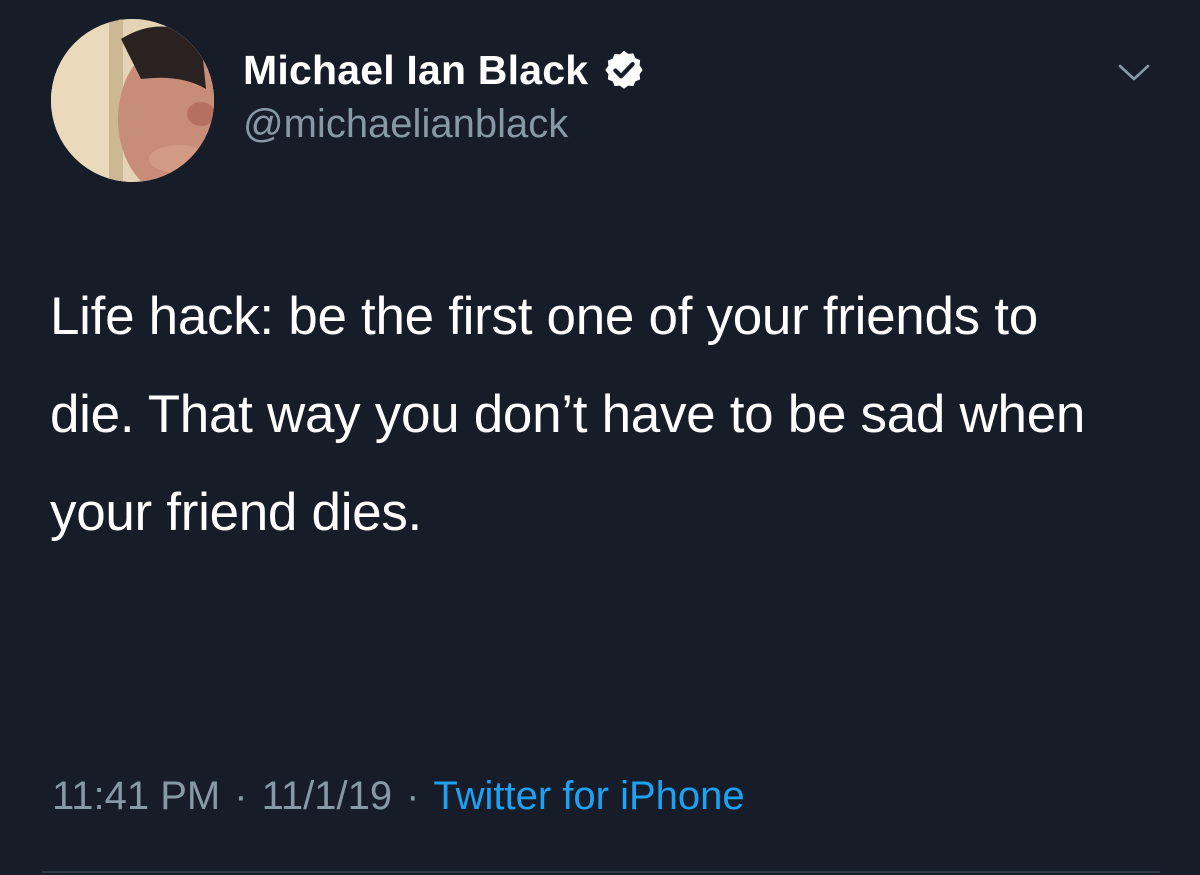 This screenshot has height=875, width=1200. What do you see at coordinates (398, 796) in the screenshot?
I see `tweet-meta: 11:41 PM · 11/1/19 · Twitter for iPhone` at bounding box center [398, 796].